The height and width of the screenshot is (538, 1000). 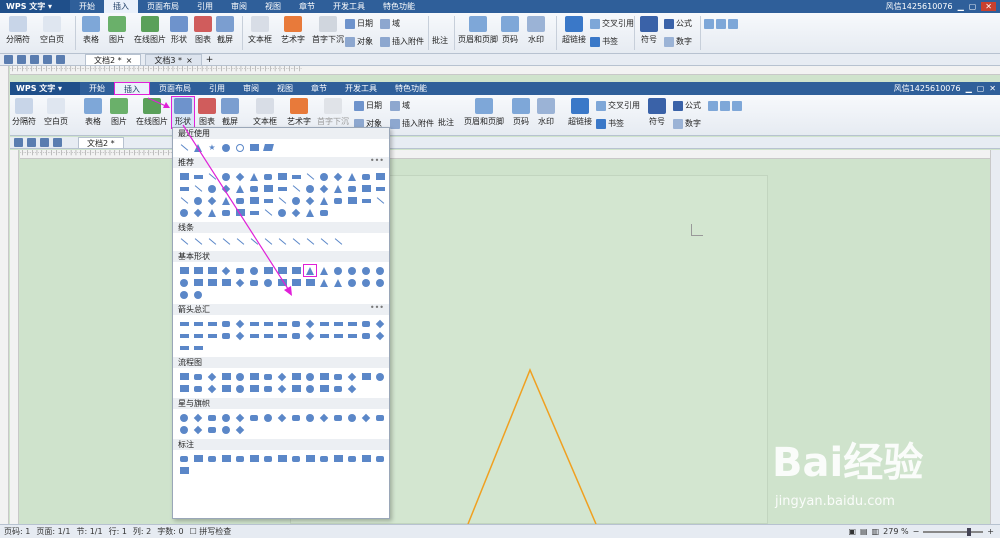 What do you see at coordinates (328, 30) in the screenshot?
I see `outer-dropcap-button: 首字下沉` at bounding box center [328, 30].